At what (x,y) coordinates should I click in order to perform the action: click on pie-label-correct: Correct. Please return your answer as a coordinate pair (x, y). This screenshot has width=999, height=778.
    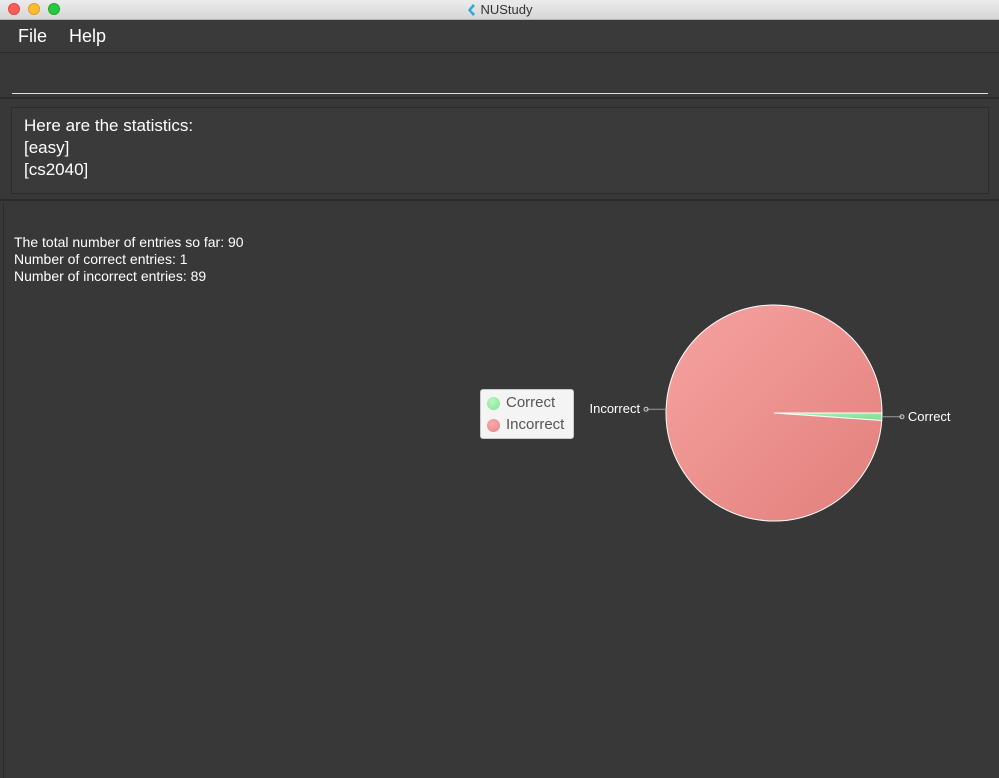
    Looking at the image, I should click on (929, 416).